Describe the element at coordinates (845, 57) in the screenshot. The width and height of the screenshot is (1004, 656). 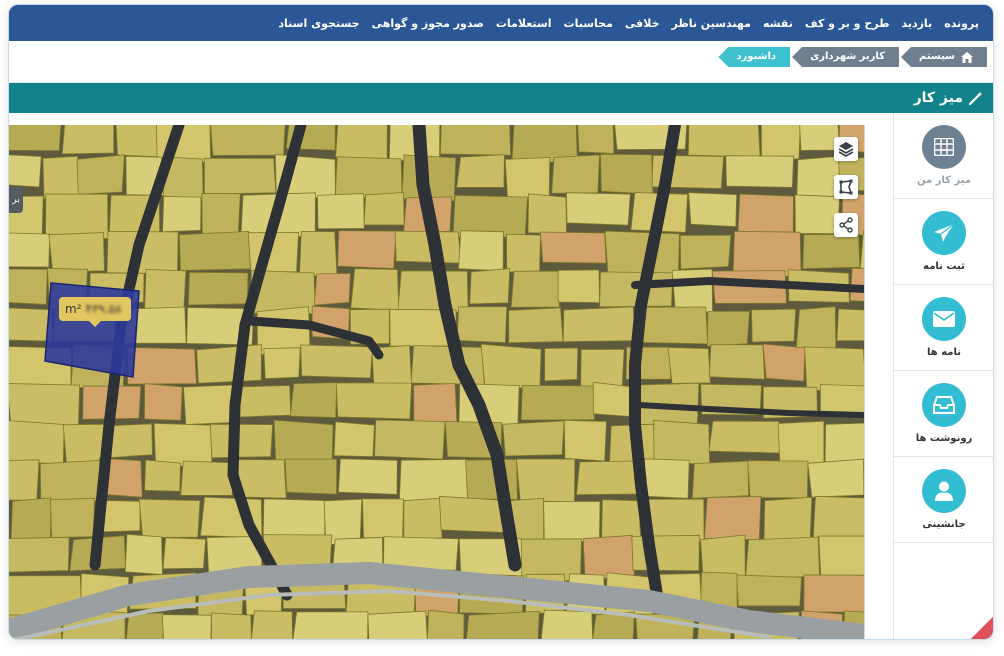
I see `breadcrumb-municipal-user: کاربر شهرداری` at that location.